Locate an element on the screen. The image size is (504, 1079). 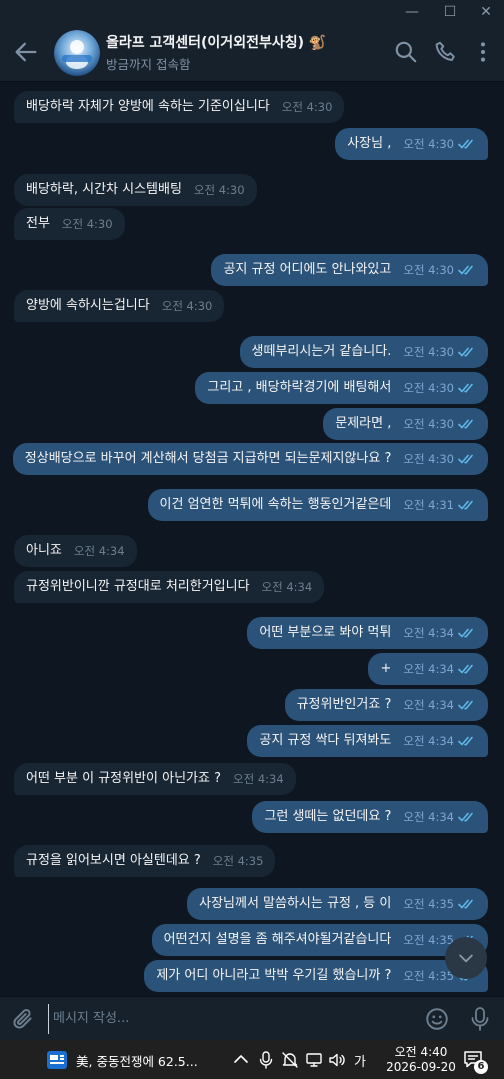
message-time: 오전 4:31 is located at coordinates (428, 505).